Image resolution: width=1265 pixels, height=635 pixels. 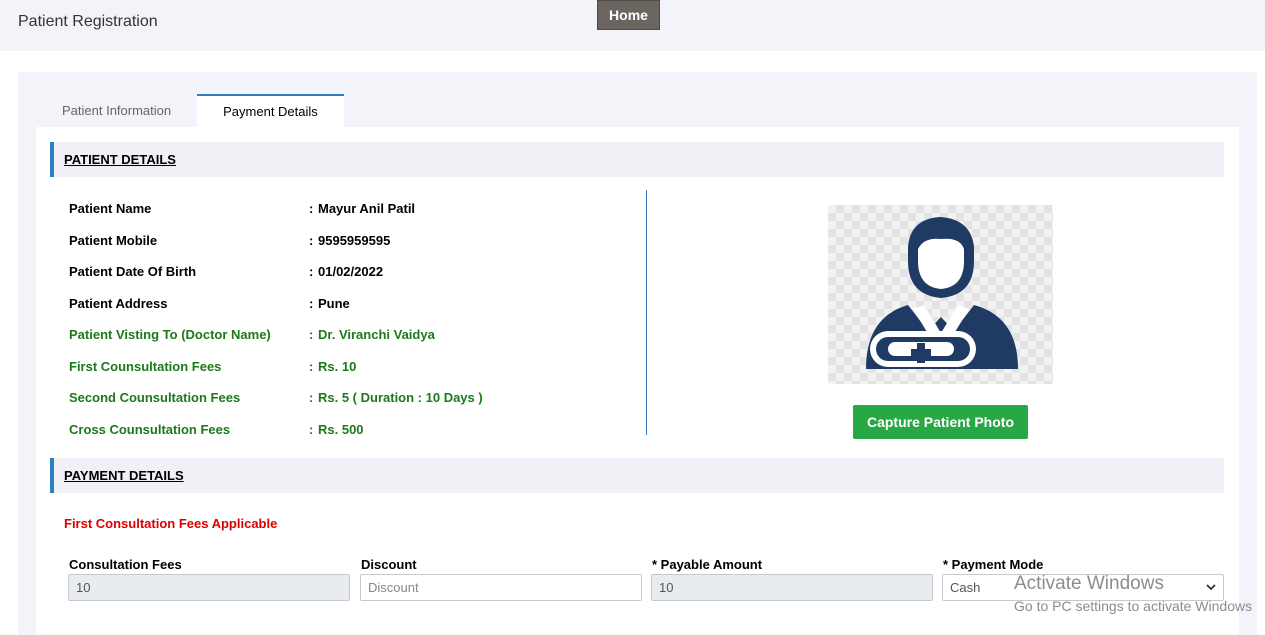 What do you see at coordinates (209, 587) in the screenshot?
I see `consultation-fees-field: 10` at bounding box center [209, 587].